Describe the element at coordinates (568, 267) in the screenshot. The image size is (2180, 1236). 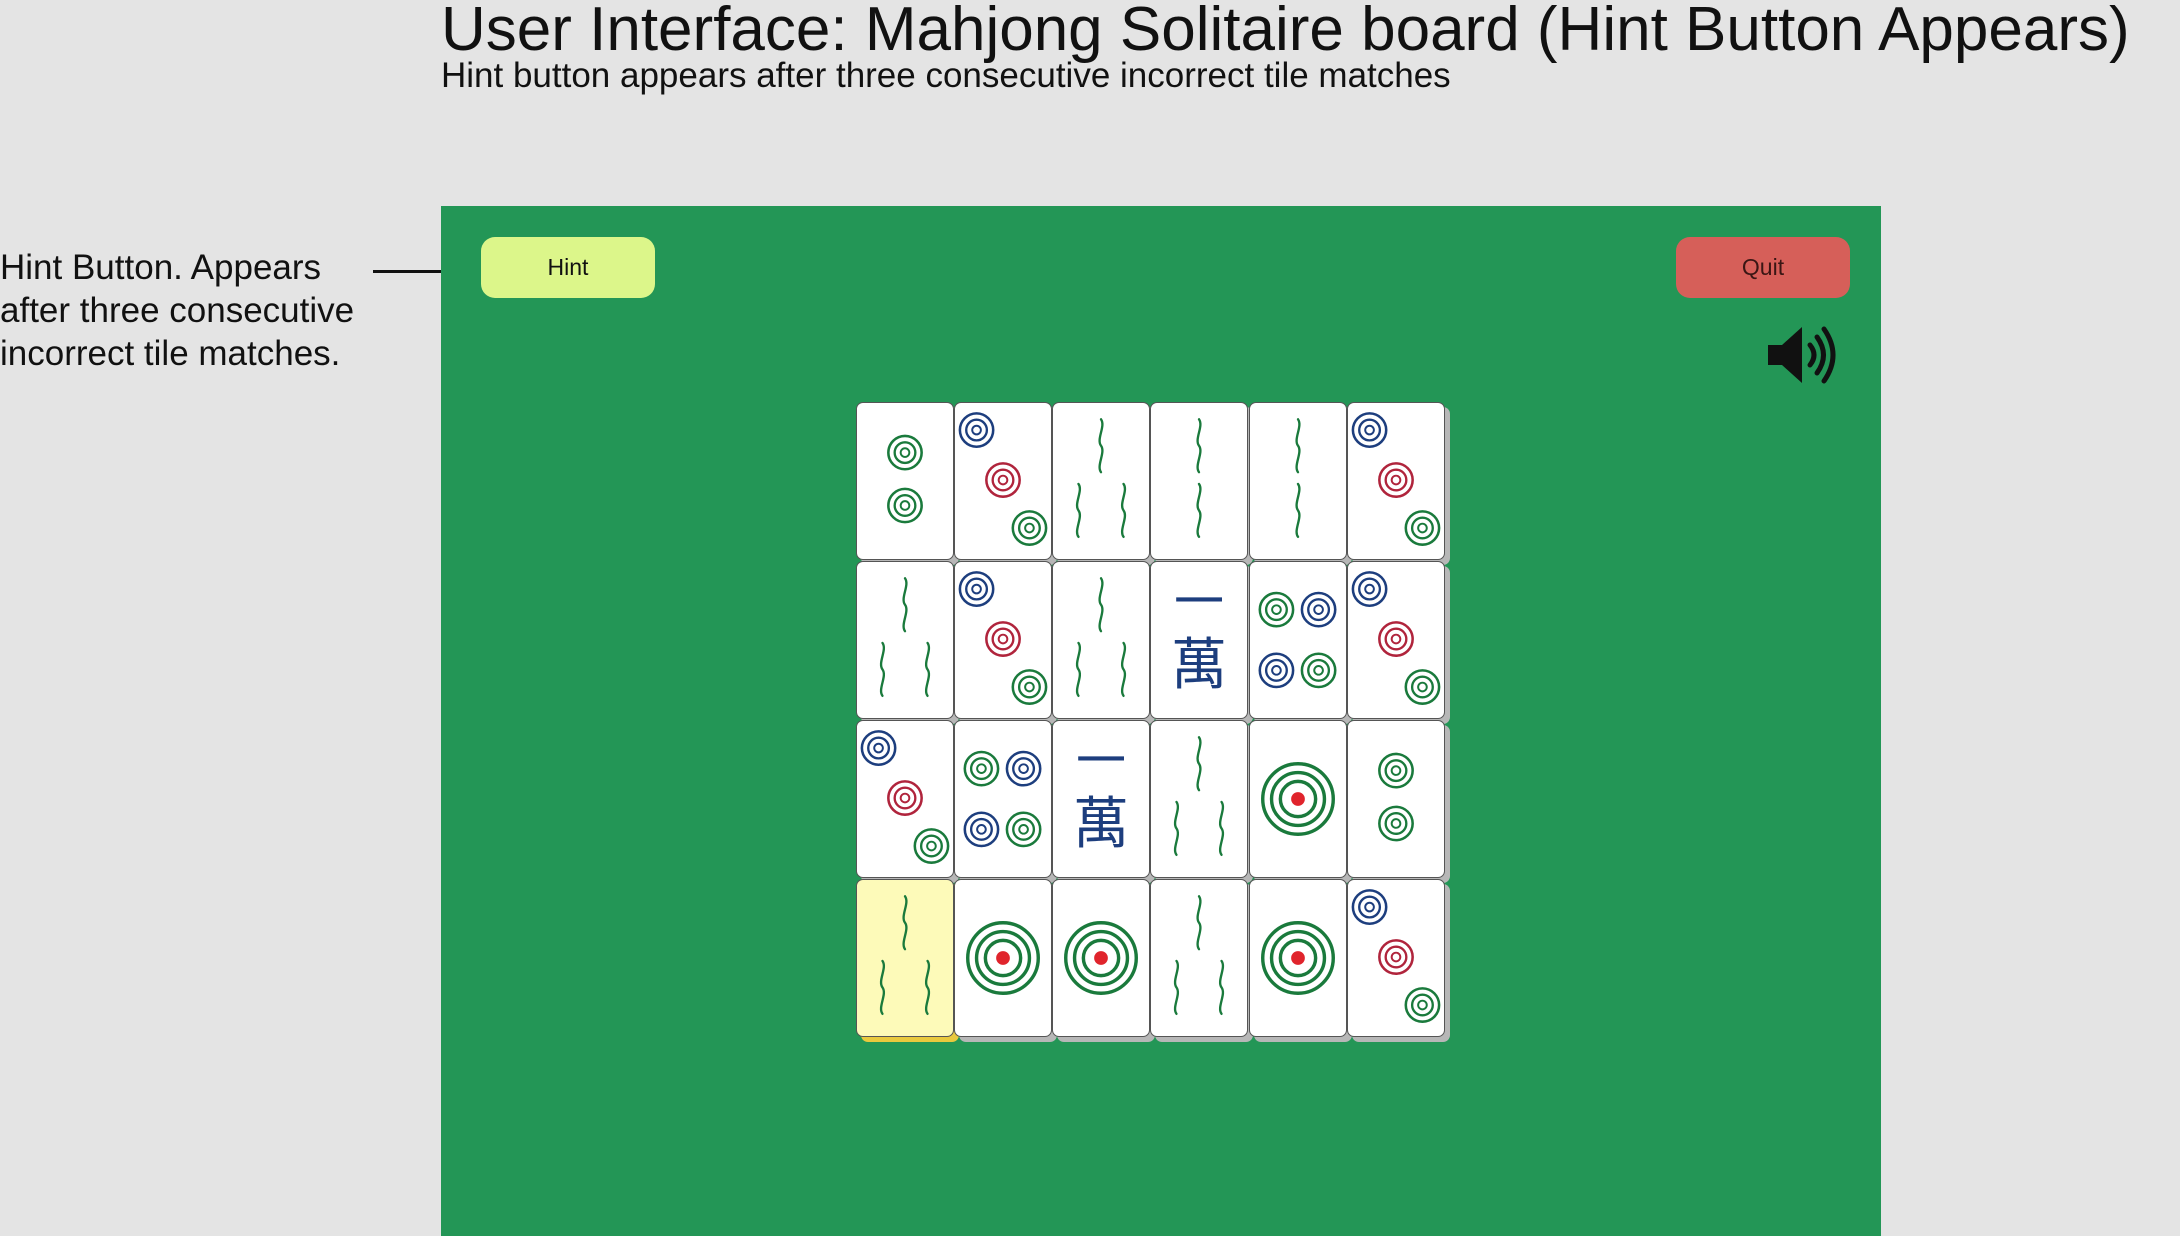
I see `hint-button: Hint` at that location.